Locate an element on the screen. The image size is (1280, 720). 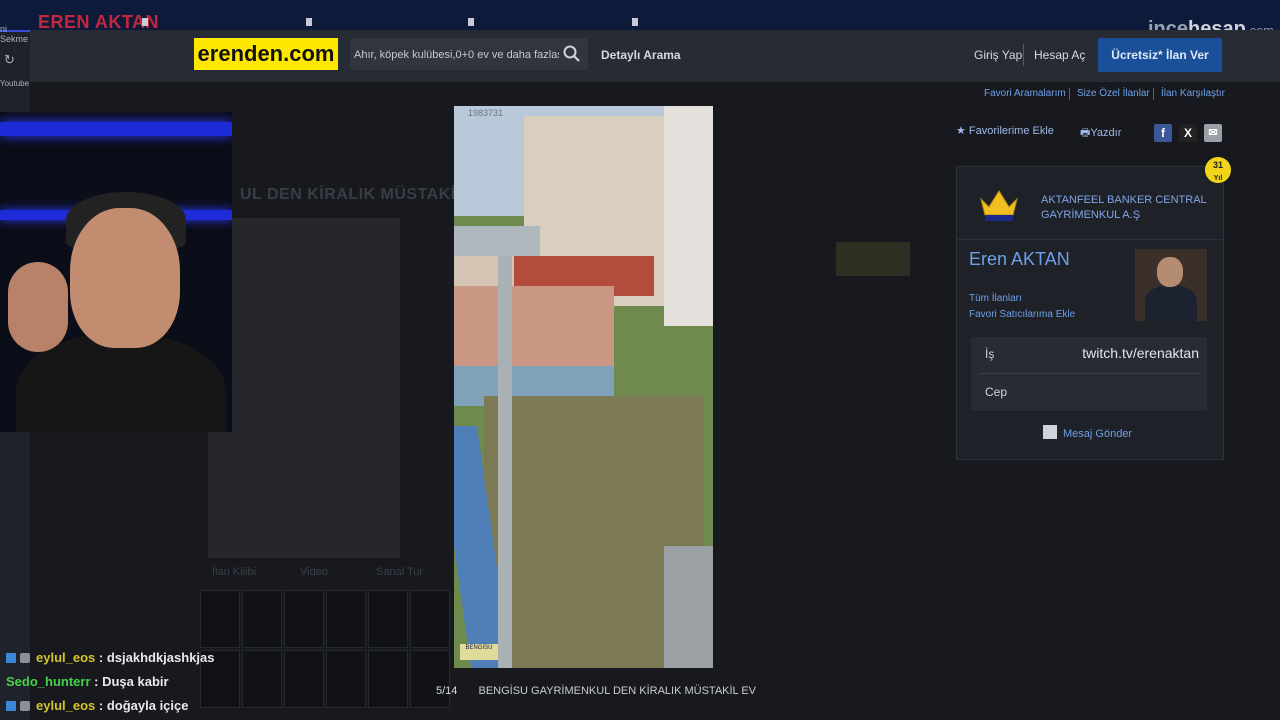
crown-icon is located at coordinates (999, 205).